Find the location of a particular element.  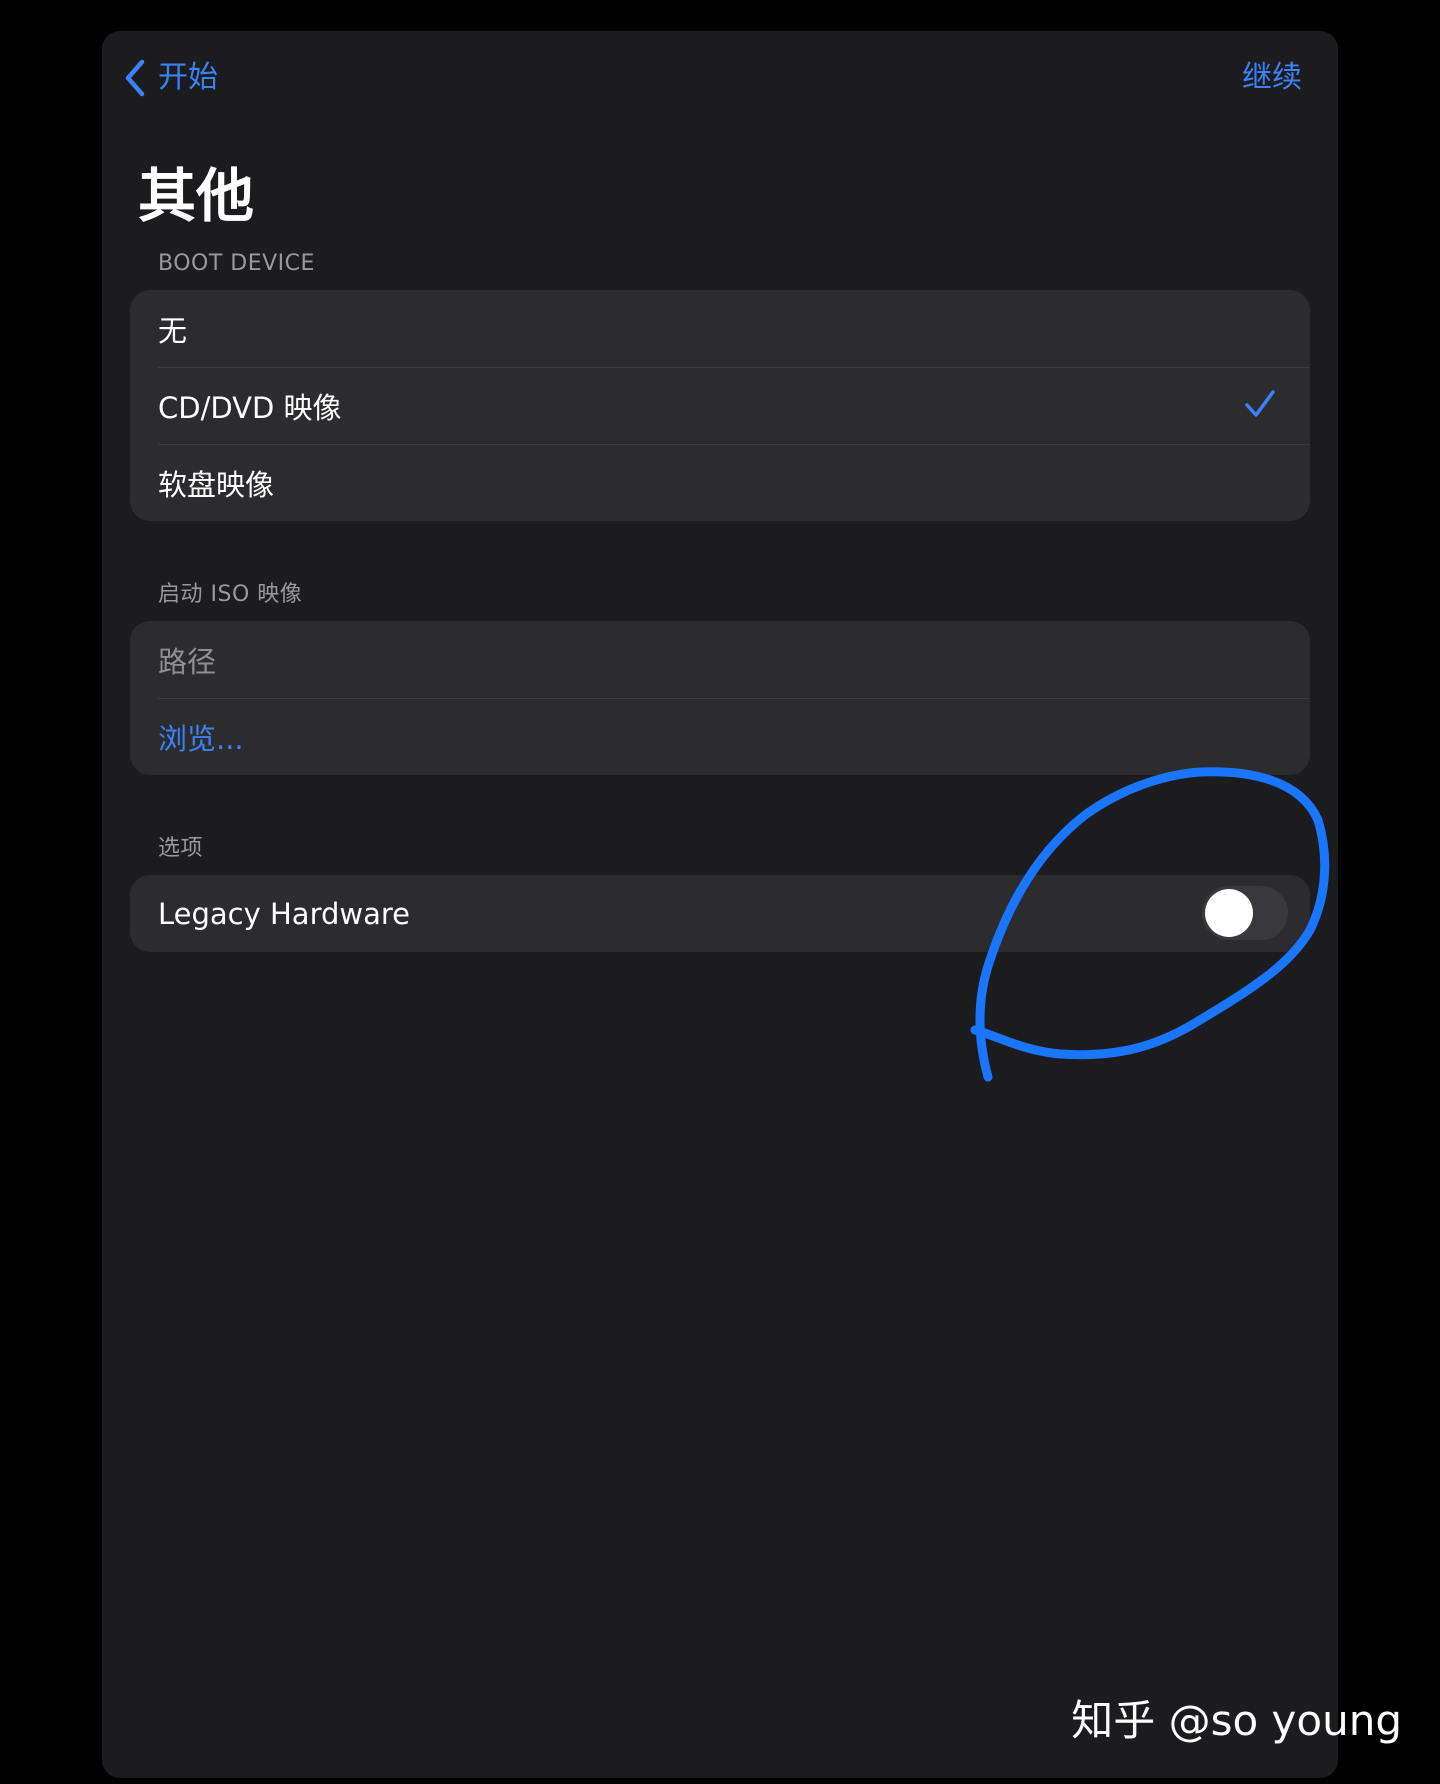

watermark: 知乎 @so young is located at coordinates (1236, 1720).